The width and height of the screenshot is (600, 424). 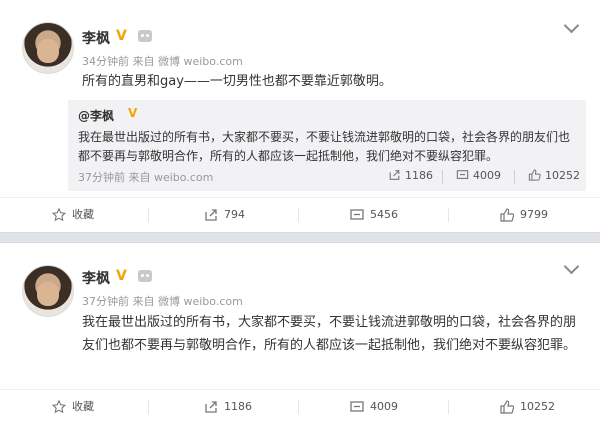 What do you see at coordinates (237, 81) in the screenshot?
I see `post-text: 所有的直男和gay——一切男性也都不要靠近郭敬明。` at bounding box center [237, 81].